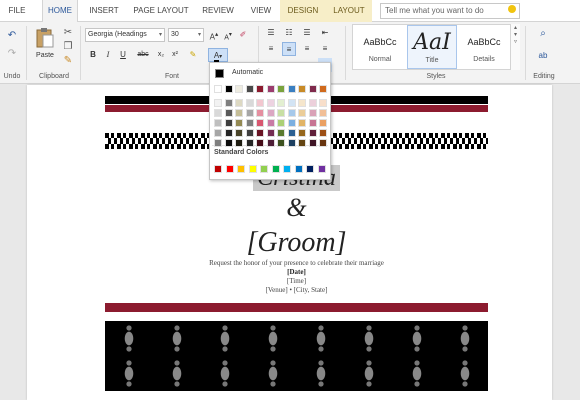 This screenshot has height=400, width=580. What do you see at coordinates (515, 47) in the screenshot?
I see `styles-scroll: ▴ ▾ ▿` at bounding box center [515, 47].